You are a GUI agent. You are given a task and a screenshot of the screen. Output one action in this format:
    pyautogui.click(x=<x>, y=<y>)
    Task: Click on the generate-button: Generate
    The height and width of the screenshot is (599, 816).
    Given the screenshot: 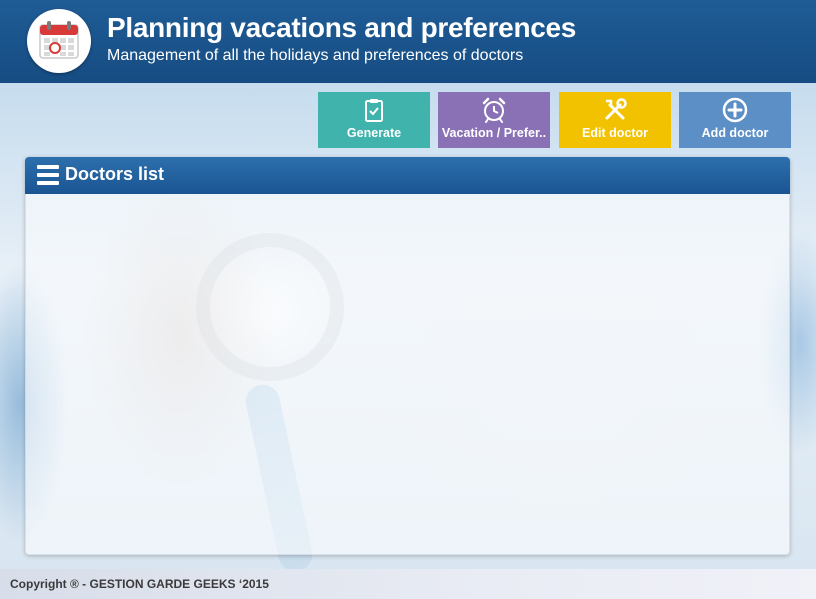 What is the action you would take?
    pyautogui.click(x=374, y=120)
    